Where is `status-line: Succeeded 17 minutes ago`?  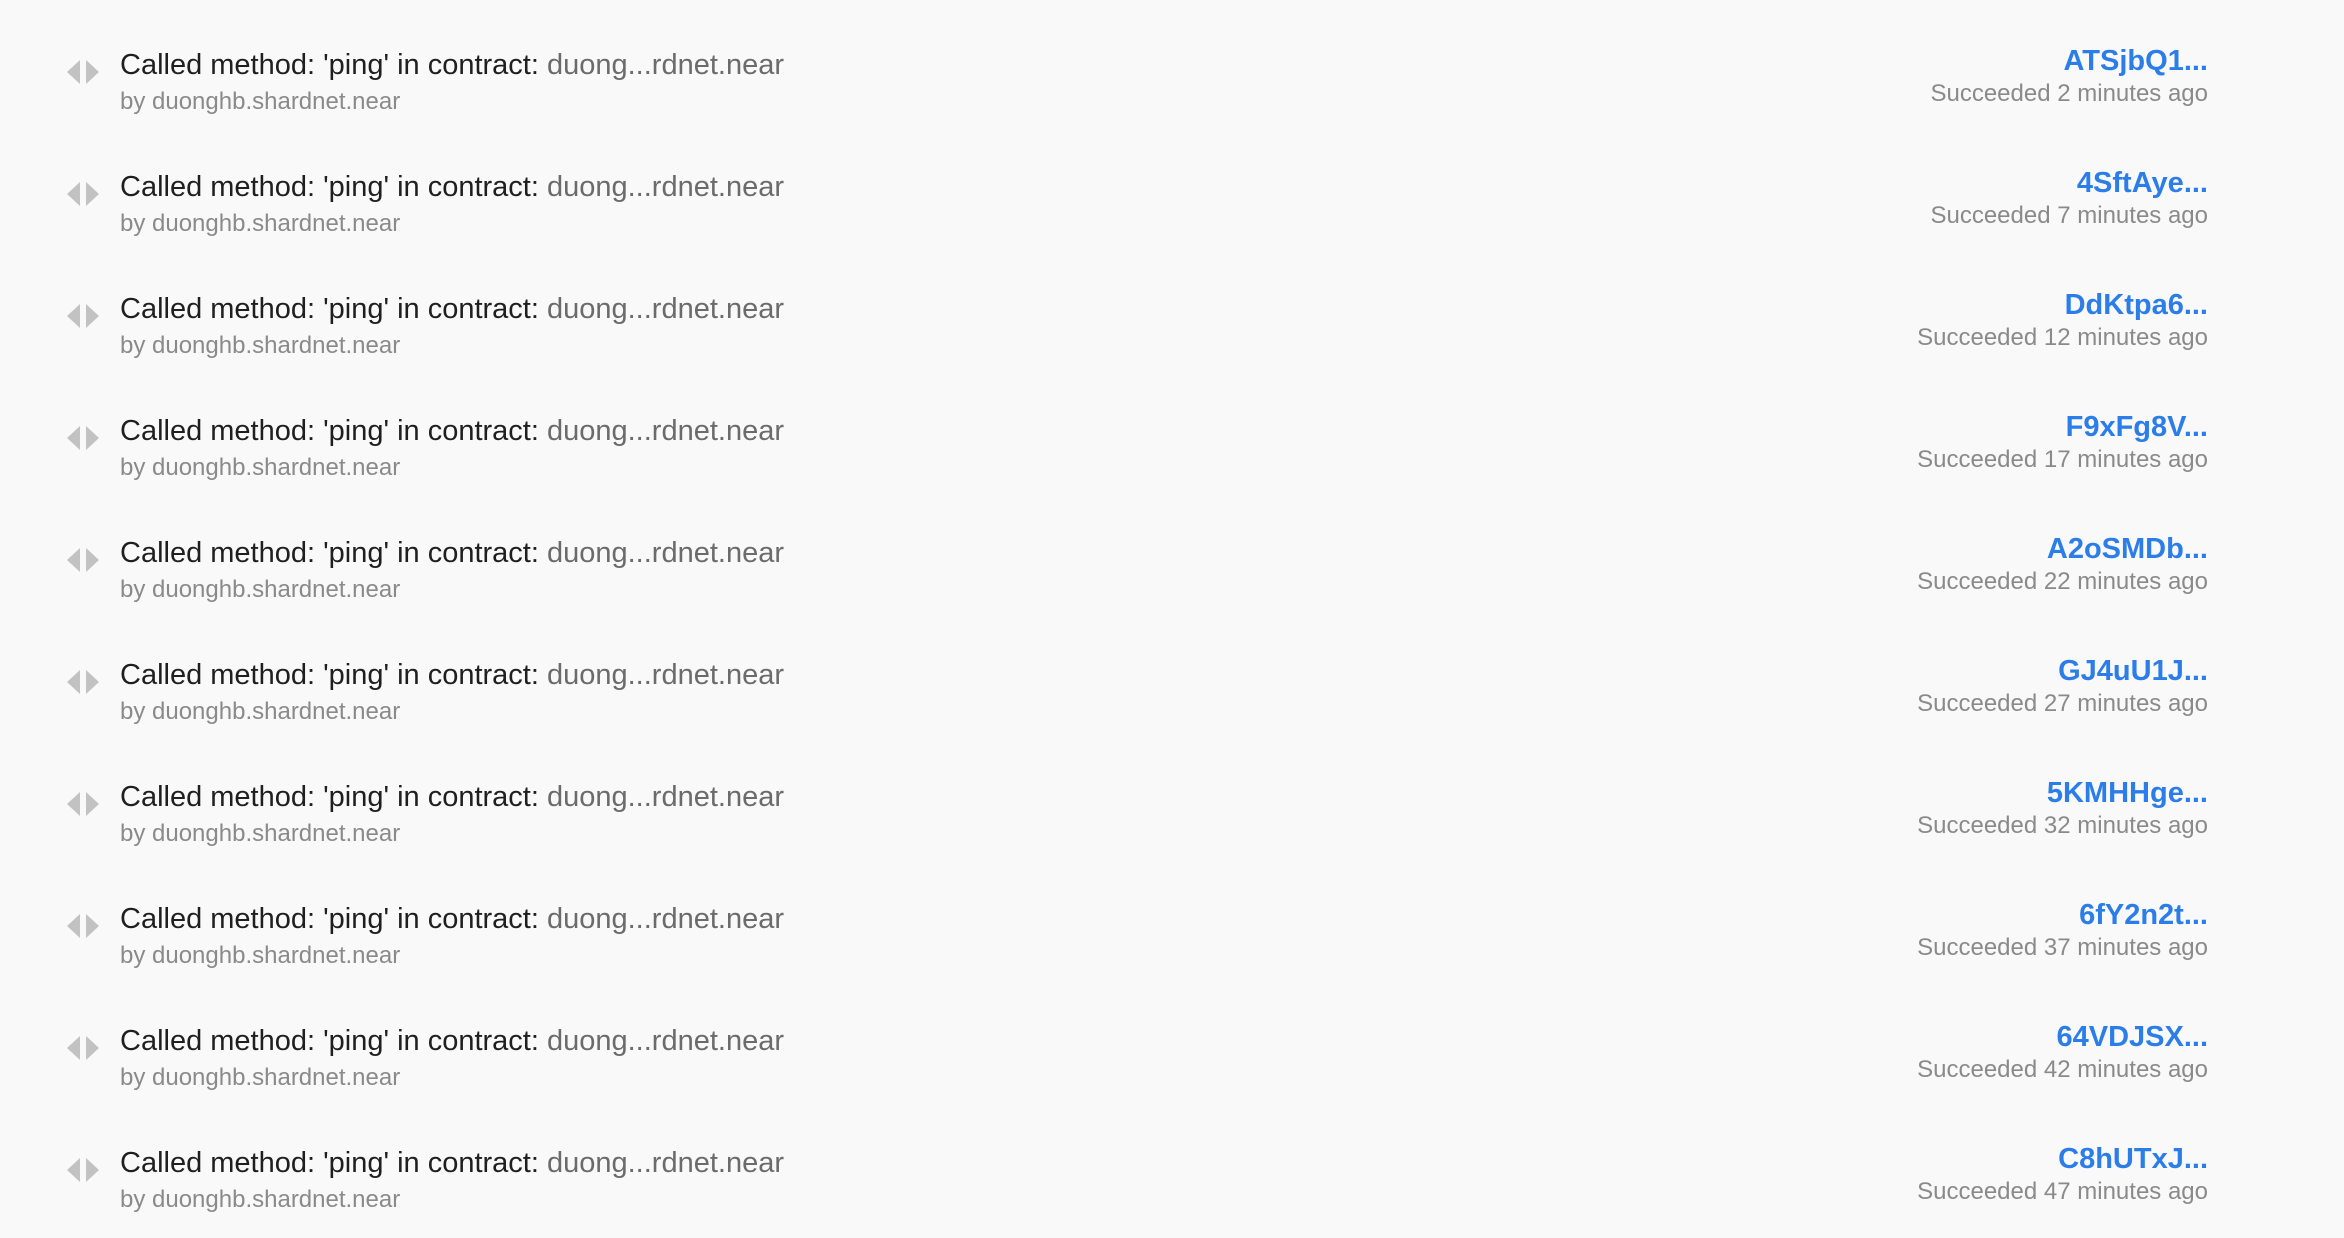 status-line: Succeeded 17 minutes ago is located at coordinates (2062, 460).